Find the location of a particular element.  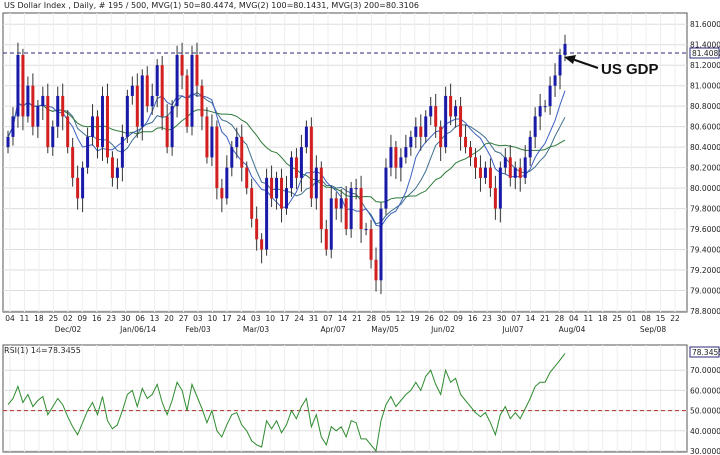

price-tick-label: 81.2000 is located at coordinates (705, 65).